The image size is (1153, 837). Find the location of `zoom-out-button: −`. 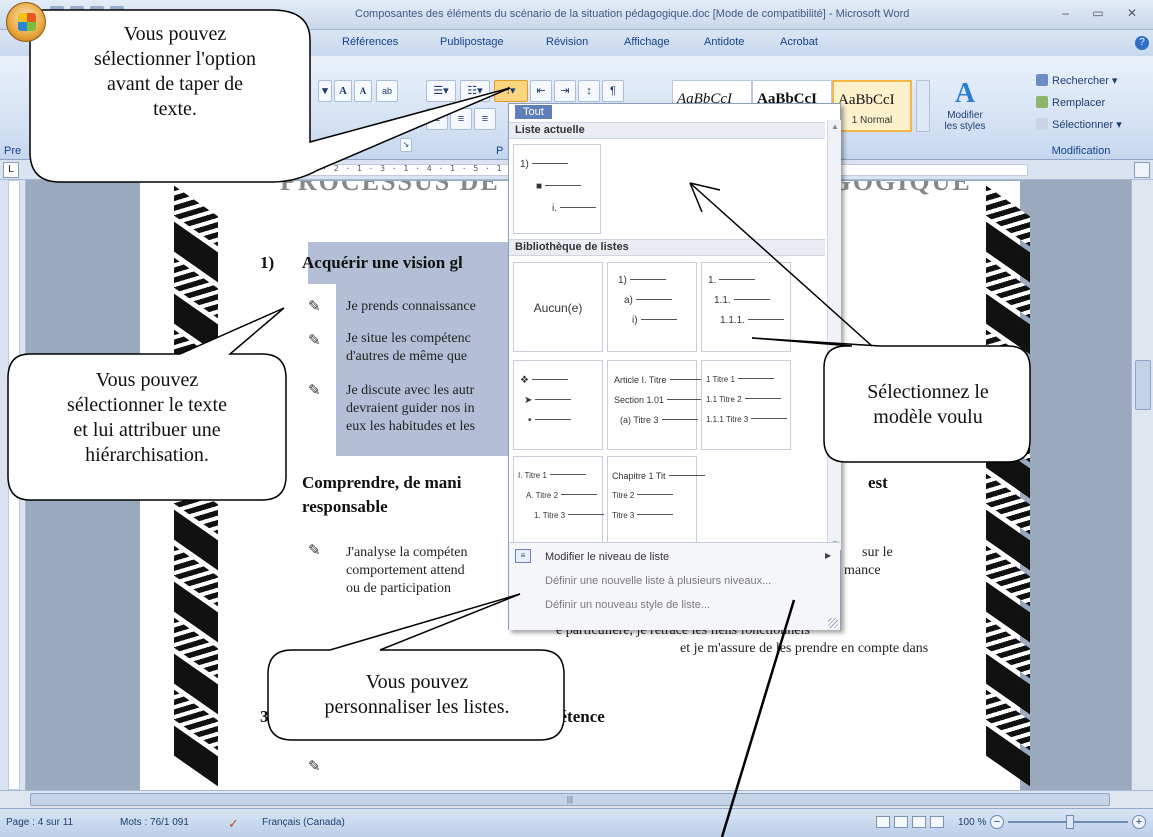

zoom-out-button: − is located at coordinates (997, 822).